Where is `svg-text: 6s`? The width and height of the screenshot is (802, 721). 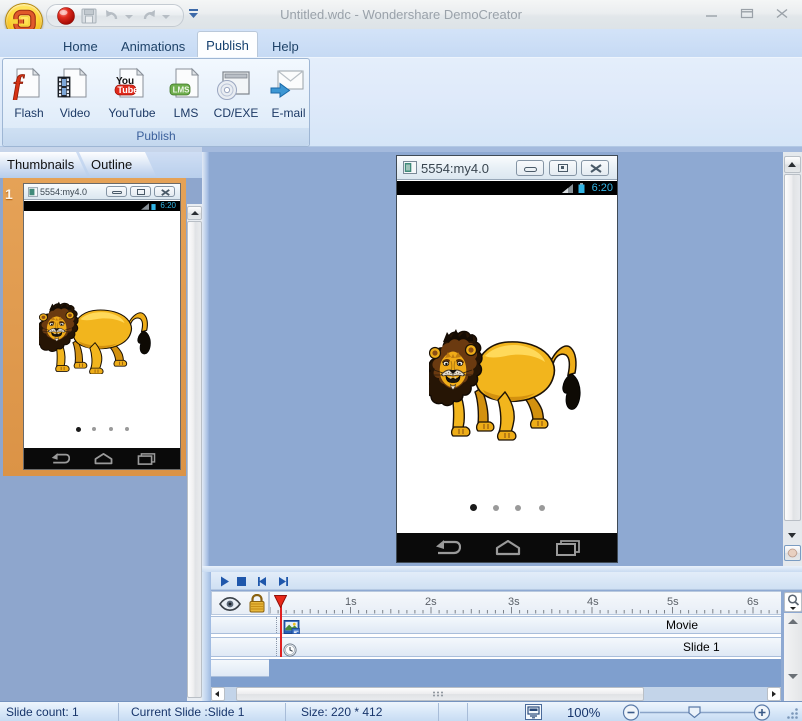
svg-text: 6s is located at coordinates (753, 602).